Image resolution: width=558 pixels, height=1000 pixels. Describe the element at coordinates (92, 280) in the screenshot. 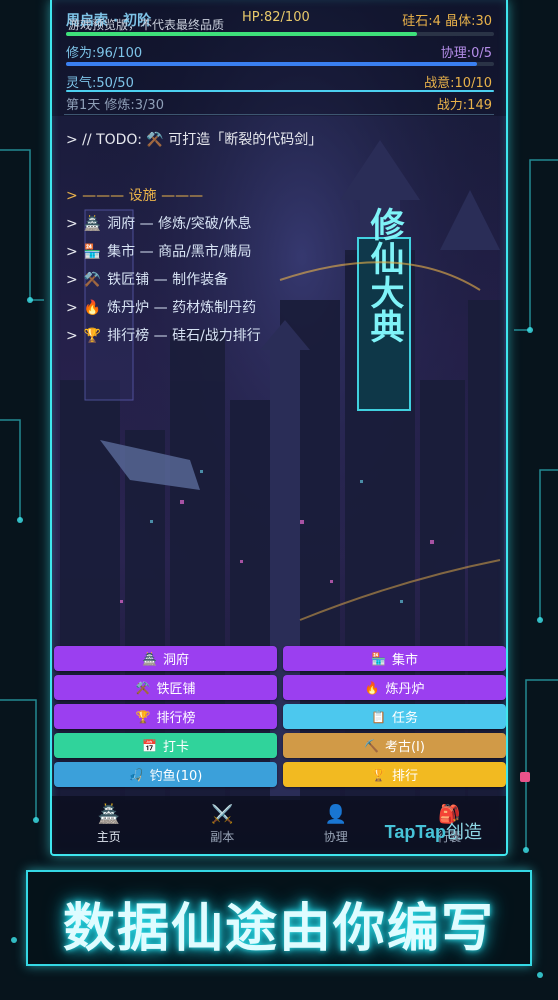

I see `facility-icon: ⚒️` at that location.